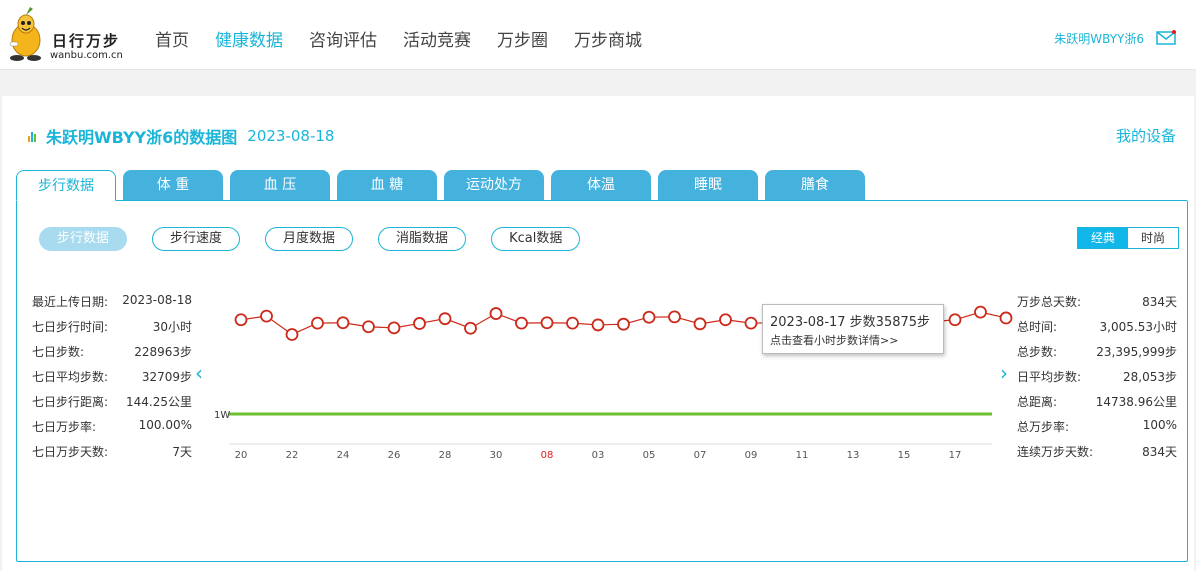 The width and height of the screenshot is (1196, 571). I want to click on x-tick-label: 07, so click(700, 455).